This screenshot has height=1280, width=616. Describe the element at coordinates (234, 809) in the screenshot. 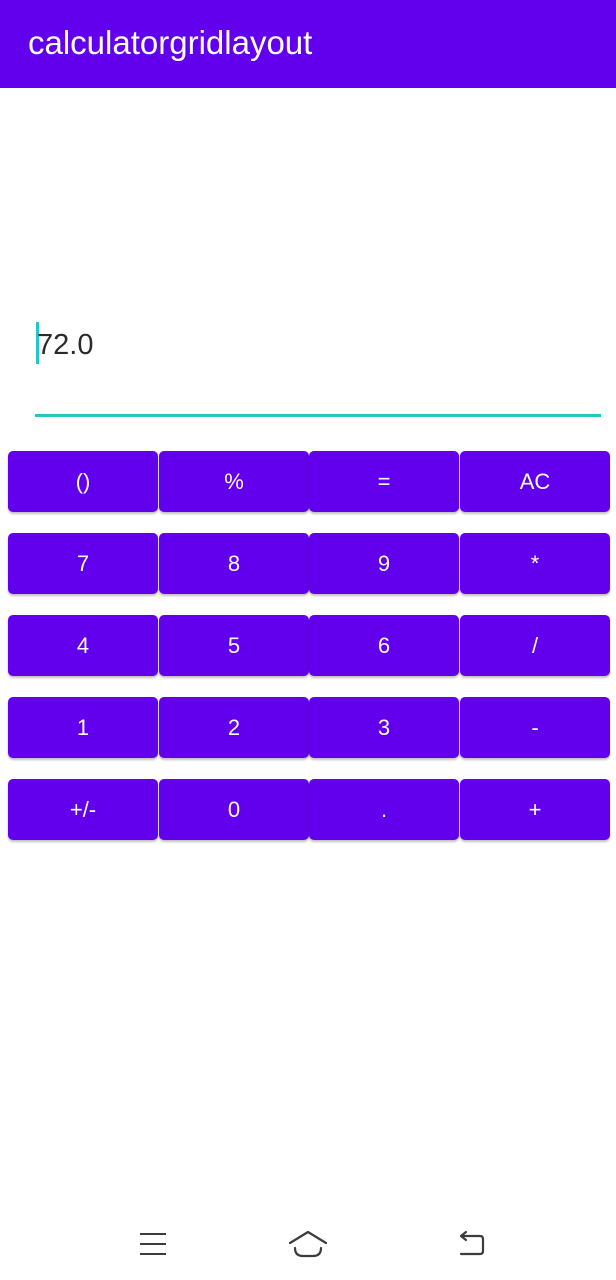

I see `key-0: 0` at that location.